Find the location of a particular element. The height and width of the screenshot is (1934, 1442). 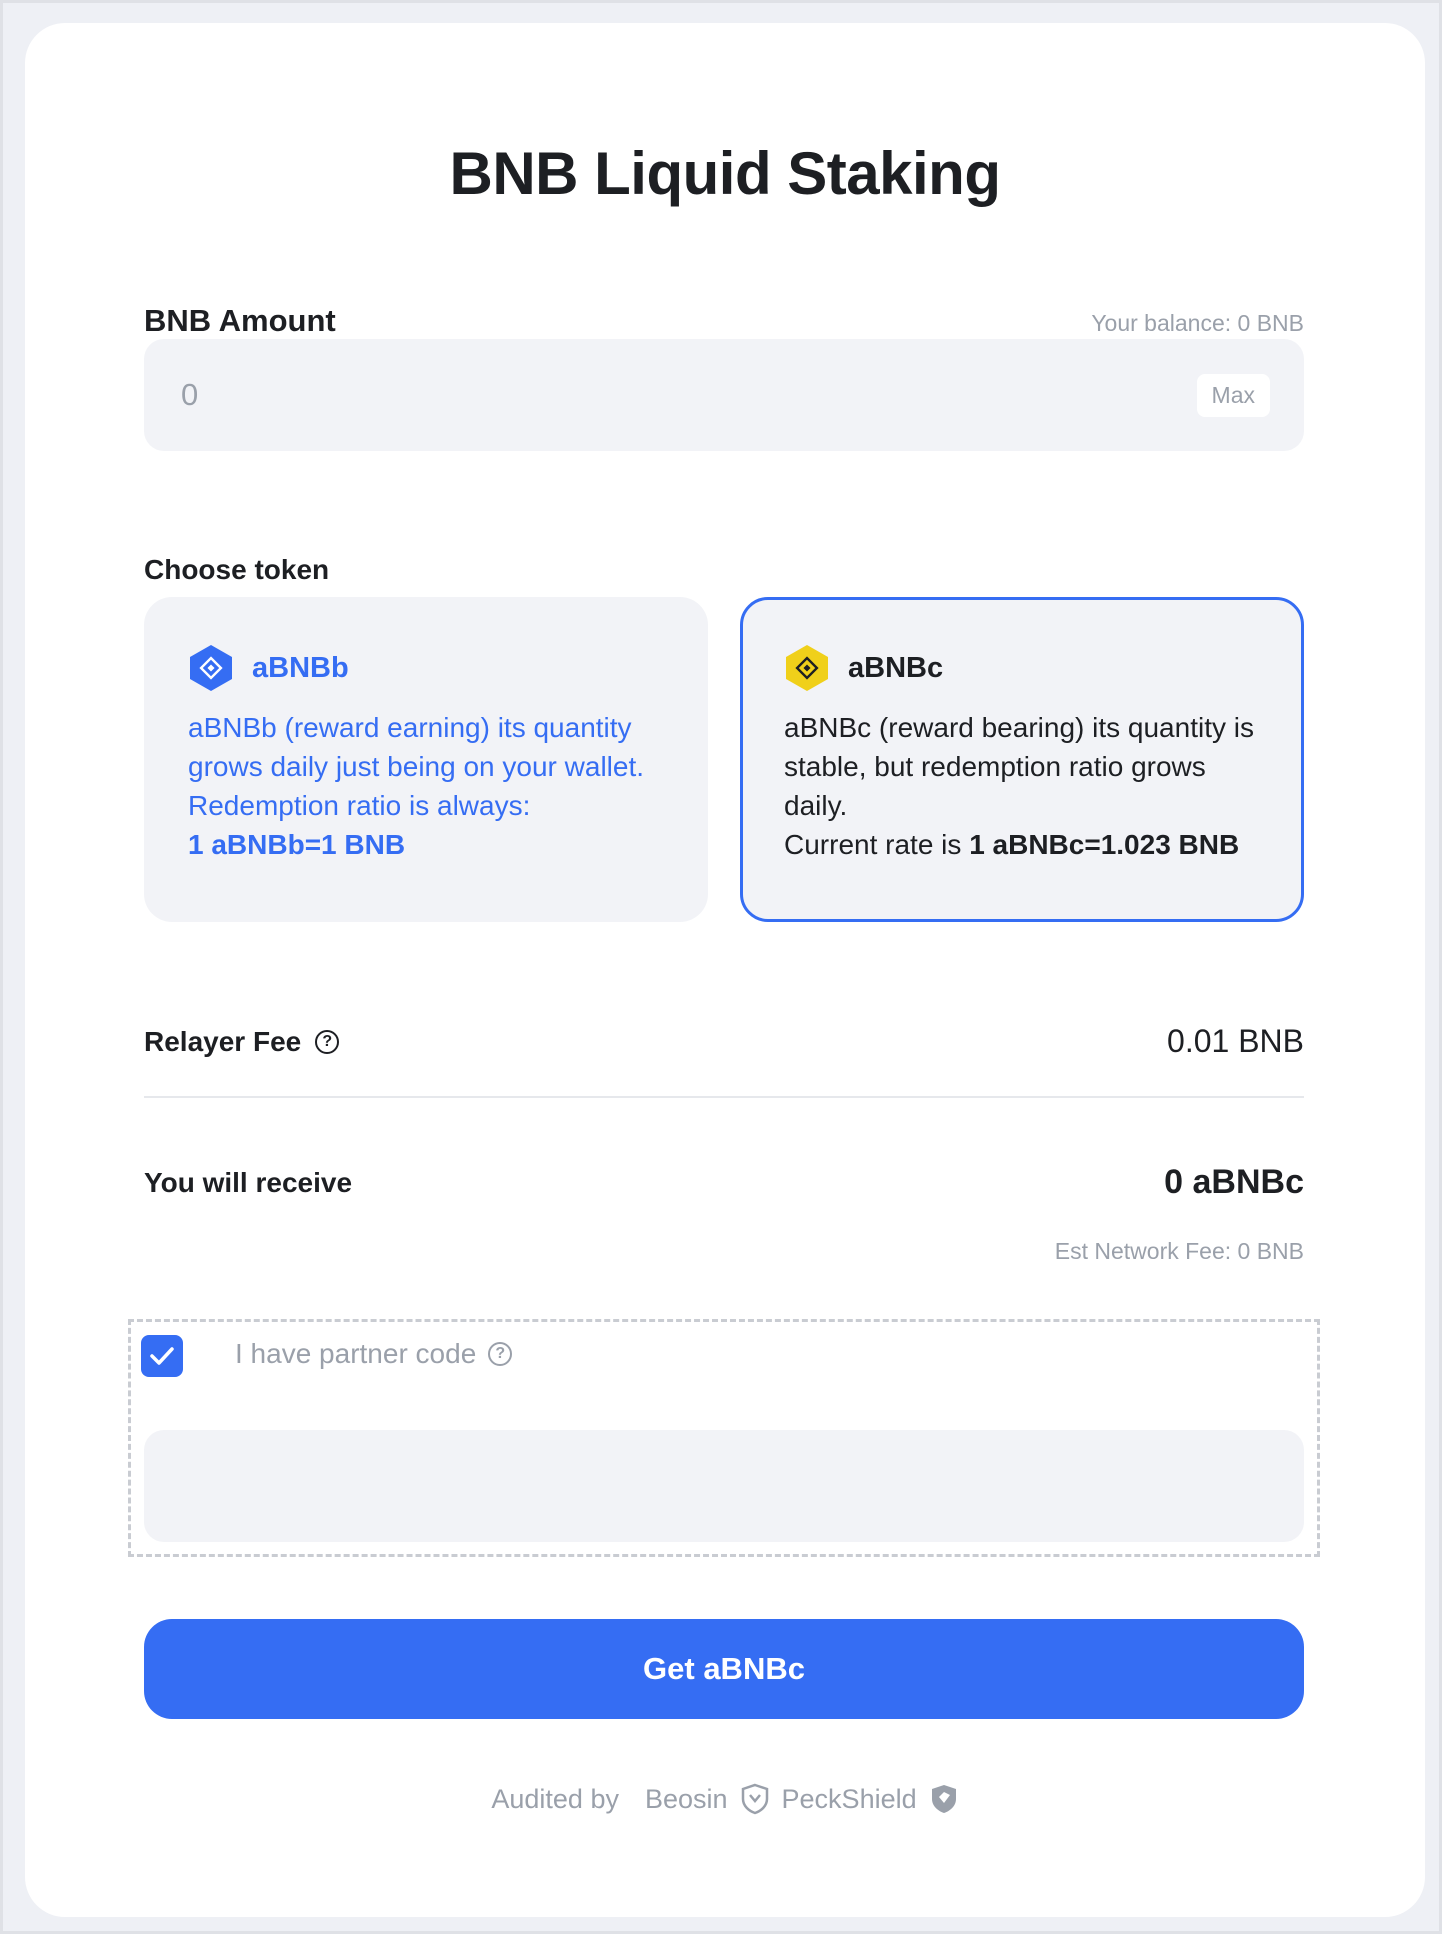

receive-value: 0 aBNBc is located at coordinates (1234, 1182).